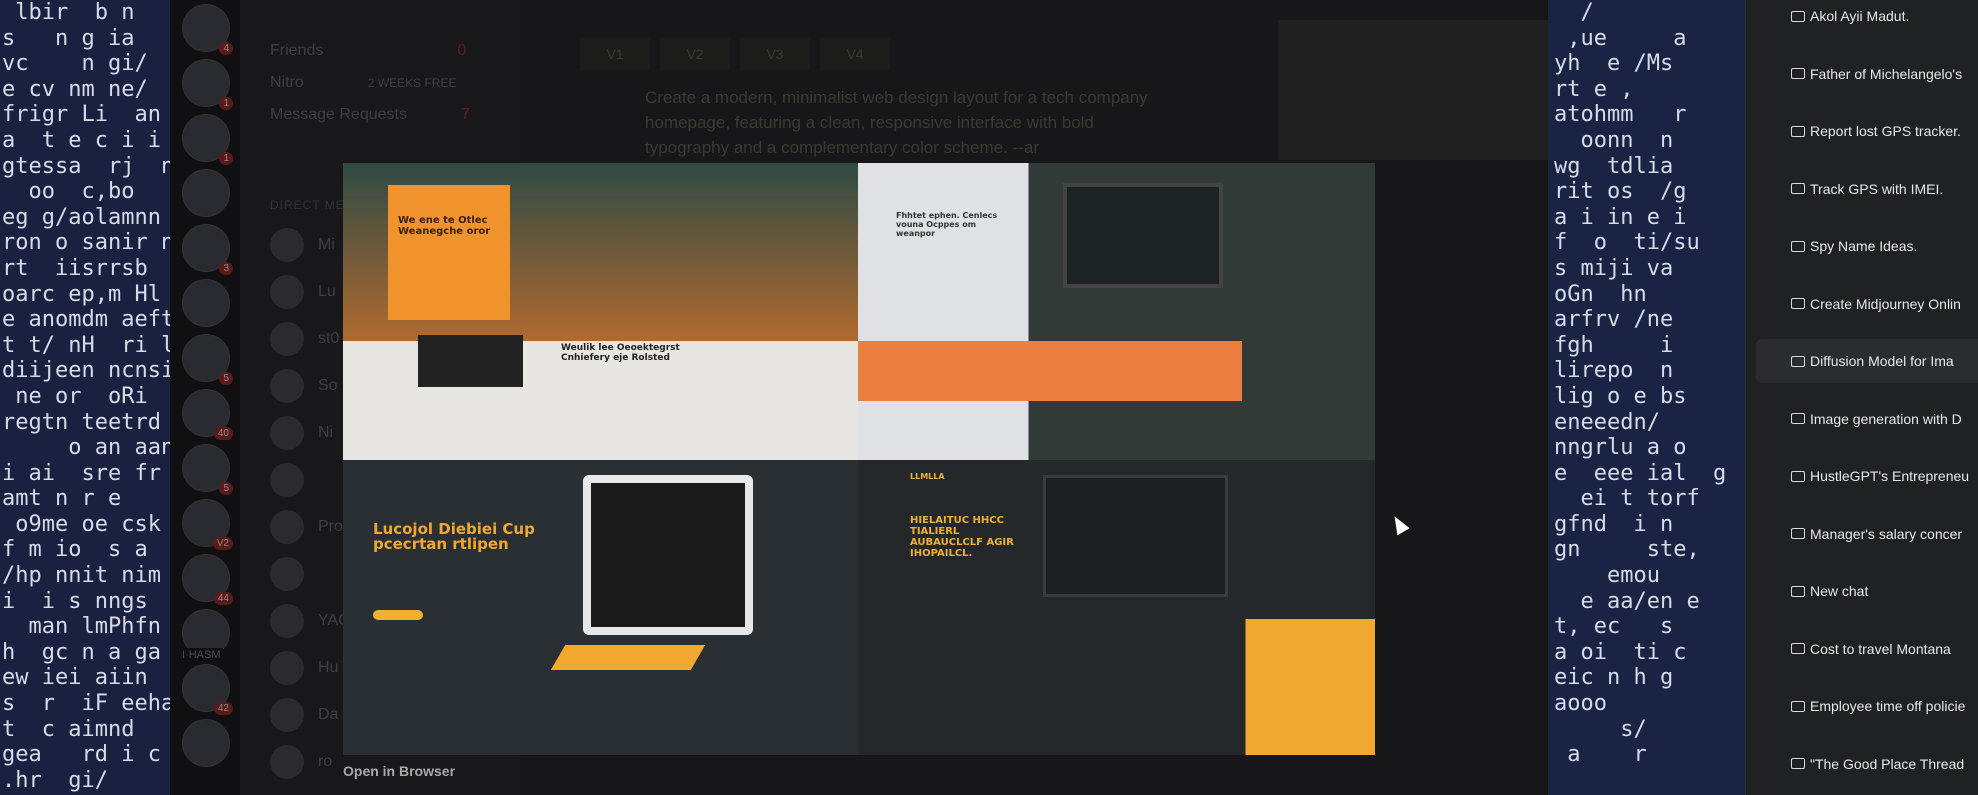 Image resolution: width=1978 pixels, height=795 pixels. I want to click on message-requests-badge: 7, so click(465, 114).